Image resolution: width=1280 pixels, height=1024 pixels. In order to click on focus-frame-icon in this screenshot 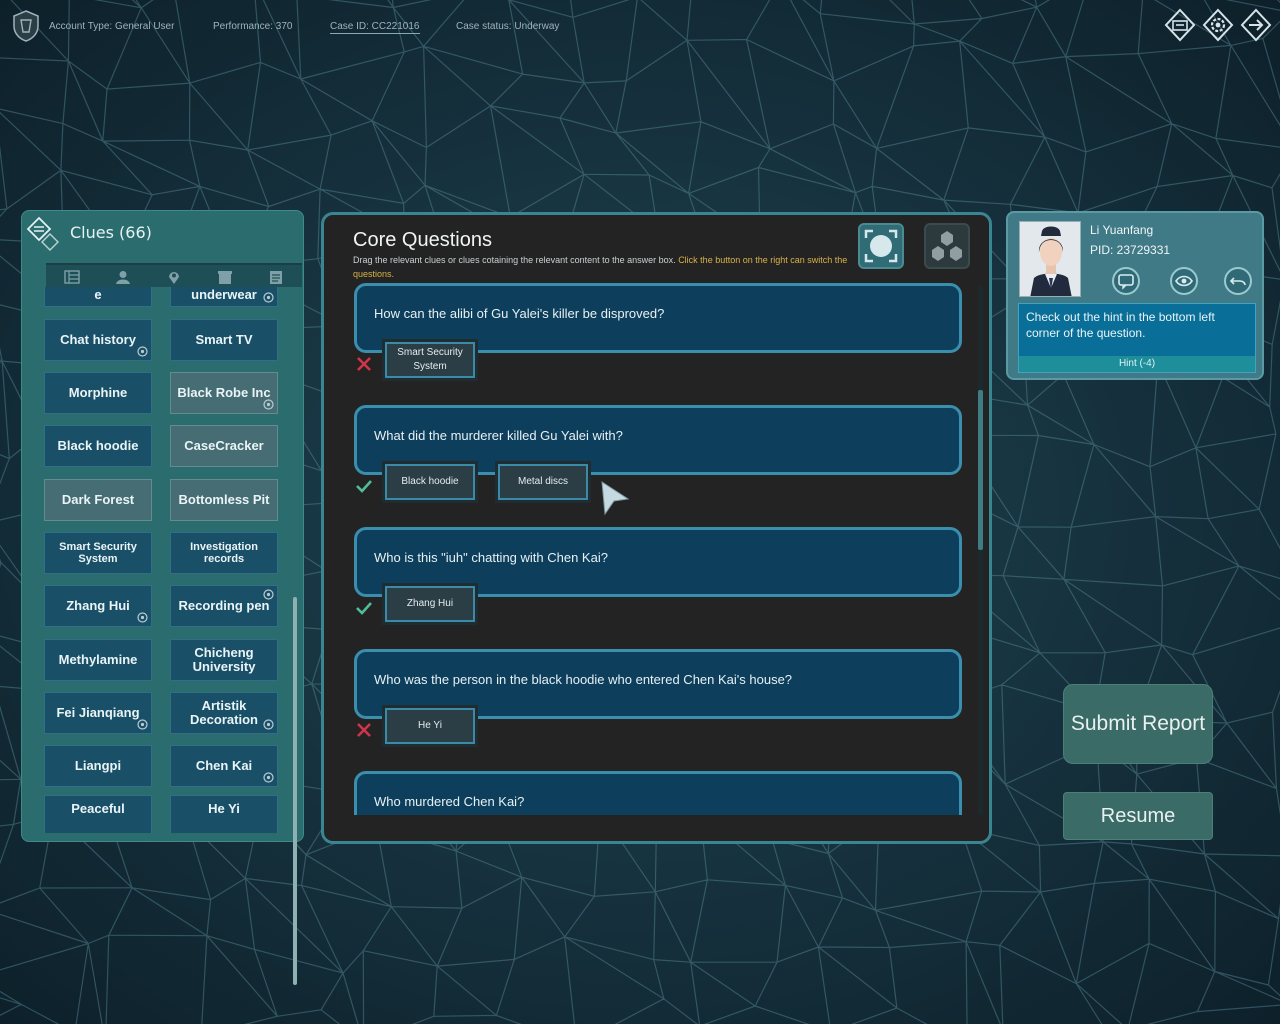, I will do `click(881, 246)`.